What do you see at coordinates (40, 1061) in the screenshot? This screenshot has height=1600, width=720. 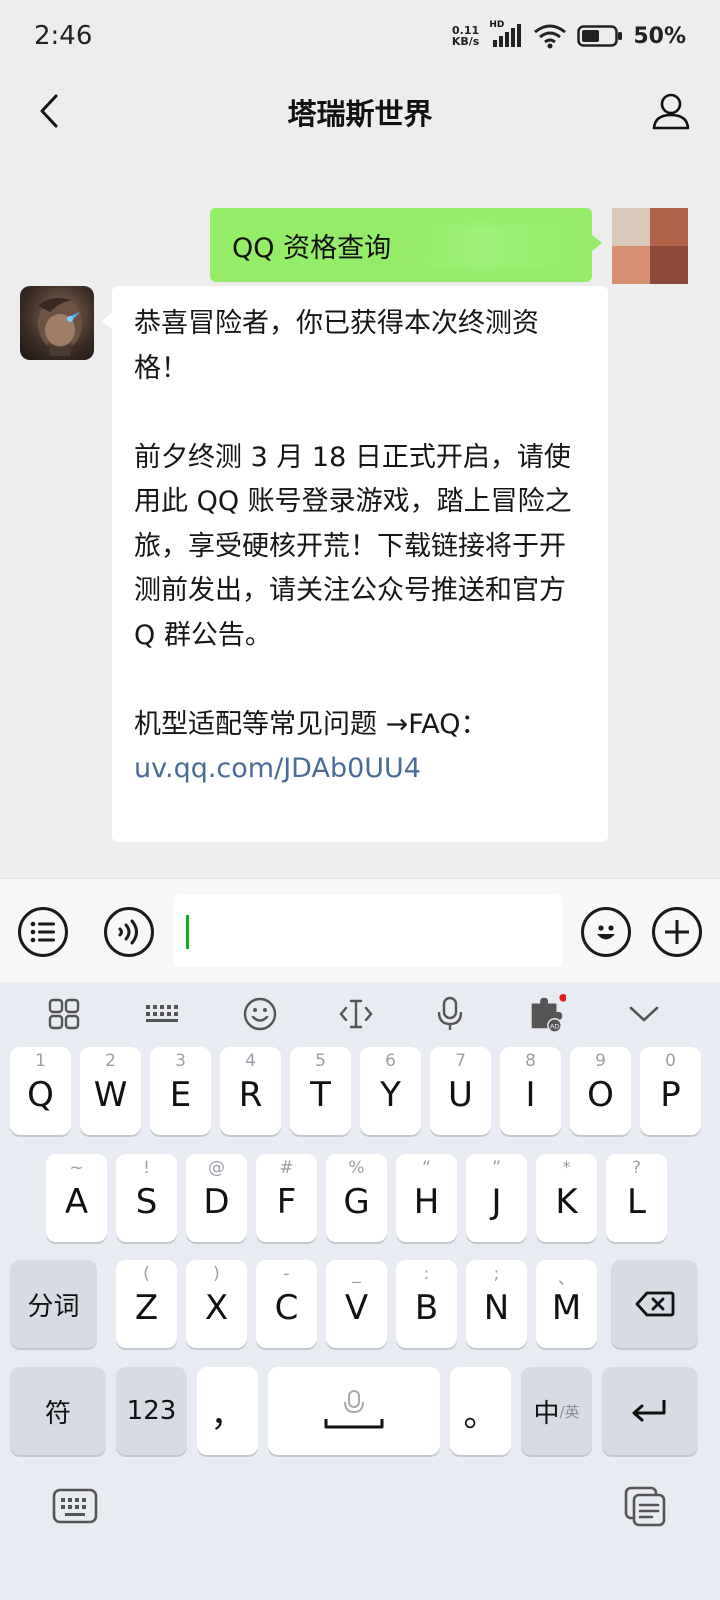 I see `key-hint: 1` at bounding box center [40, 1061].